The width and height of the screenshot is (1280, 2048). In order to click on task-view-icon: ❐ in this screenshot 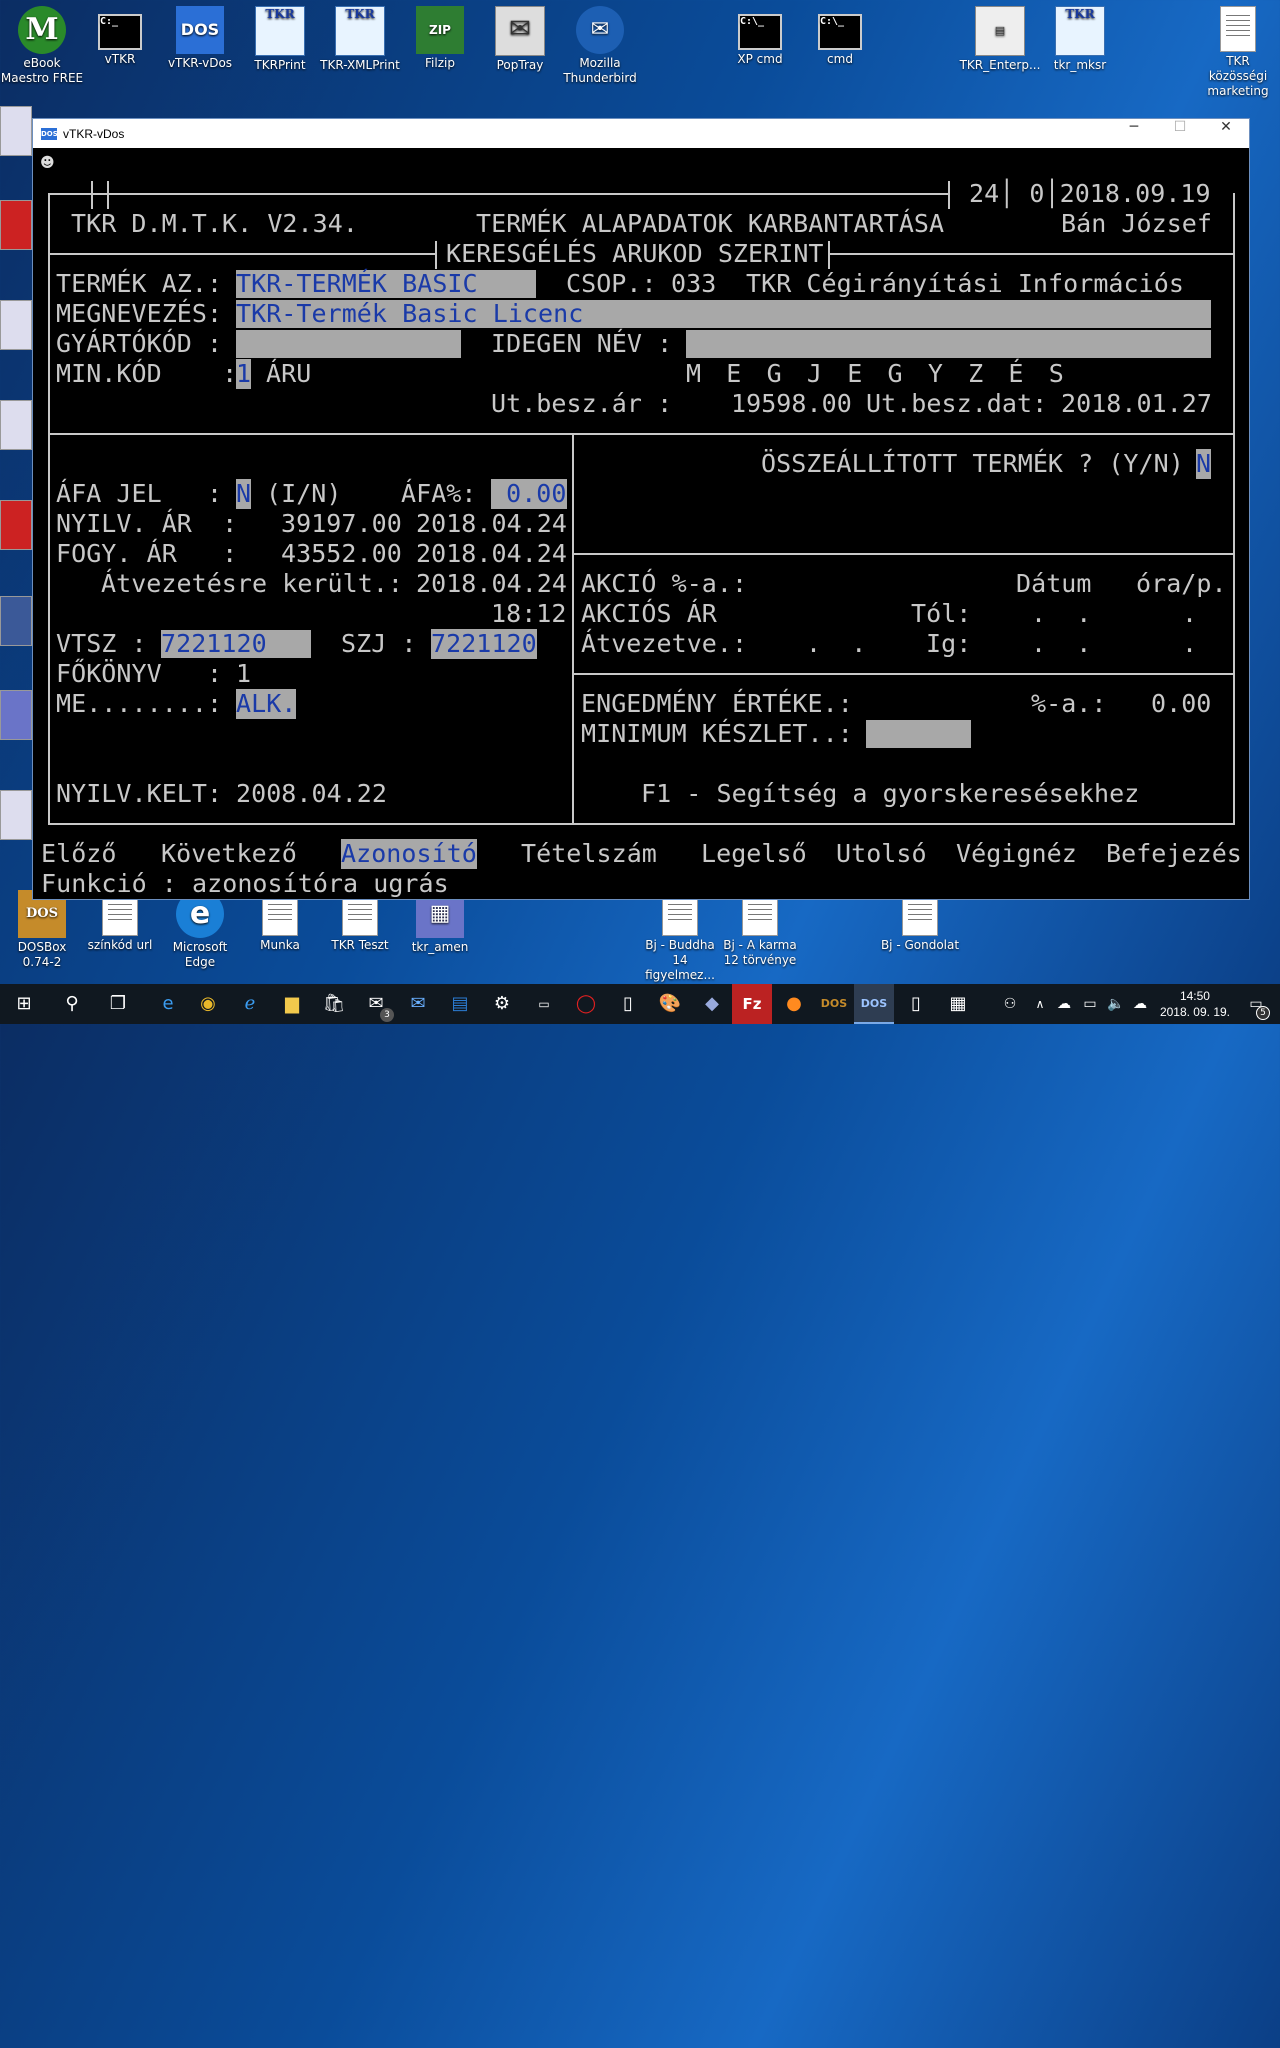, I will do `click(118, 1004)`.